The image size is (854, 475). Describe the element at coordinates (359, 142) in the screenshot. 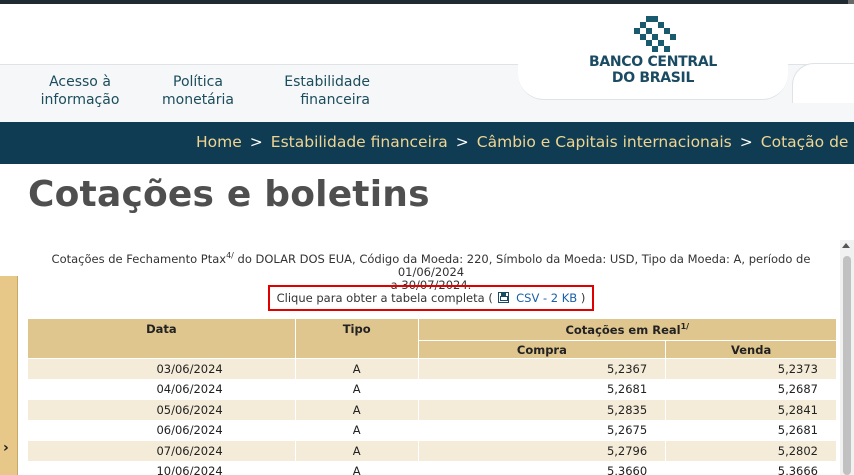

I see `breadcrumb-estabilidade: Estabilidade financeira` at that location.